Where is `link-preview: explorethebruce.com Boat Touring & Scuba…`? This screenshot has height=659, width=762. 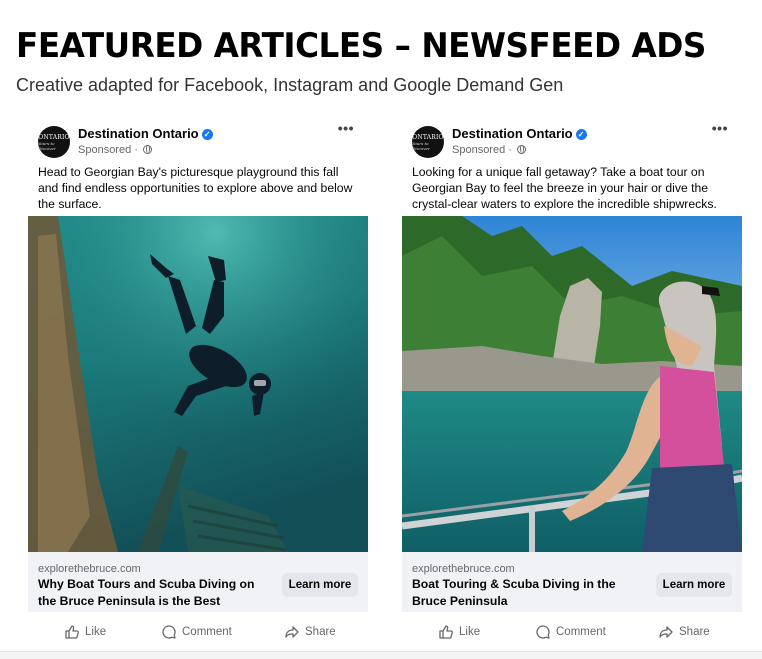
link-preview: explorethebruce.com Boat Touring & Scuba… is located at coordinates (572, 582).